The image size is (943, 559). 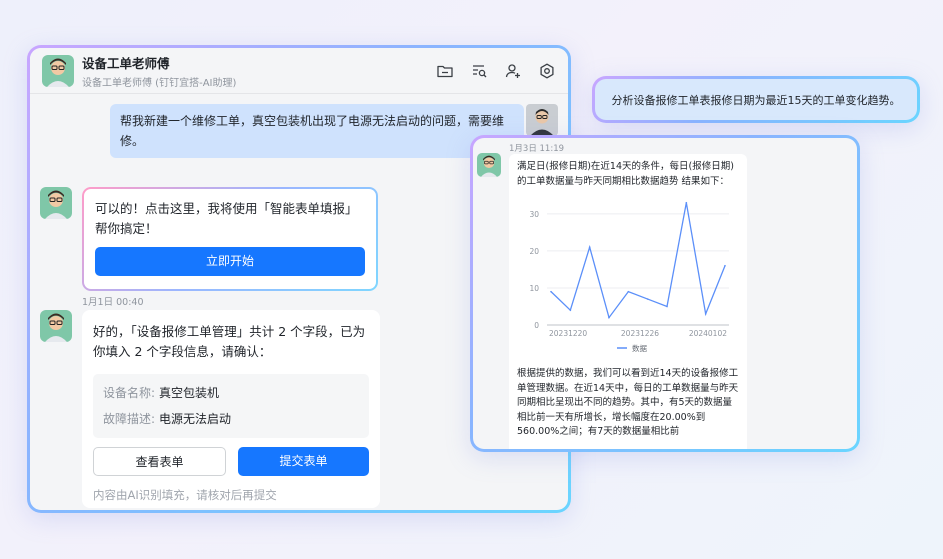 I want to click on field-value: 真空包装机, so click(x=189, y=393).